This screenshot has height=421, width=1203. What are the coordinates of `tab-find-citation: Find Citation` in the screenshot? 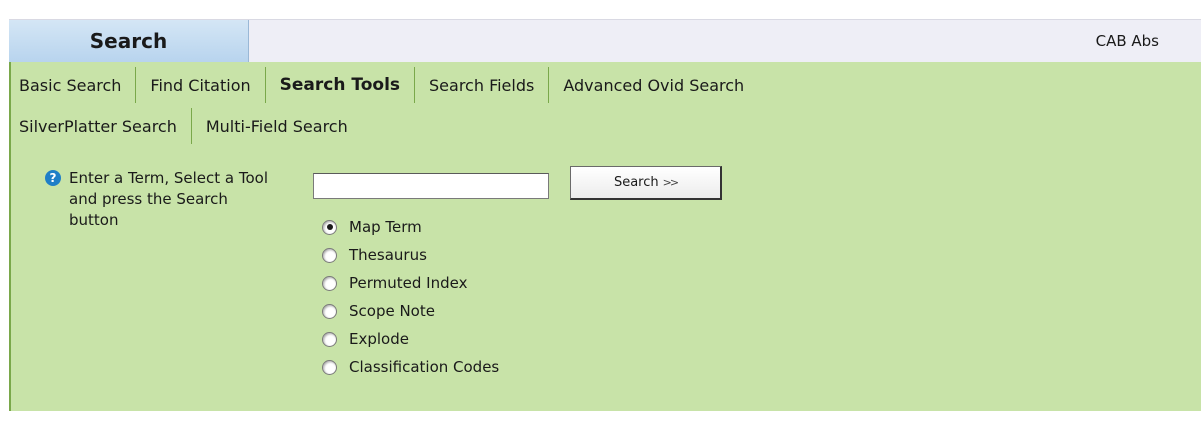 It's located at (208, 85).